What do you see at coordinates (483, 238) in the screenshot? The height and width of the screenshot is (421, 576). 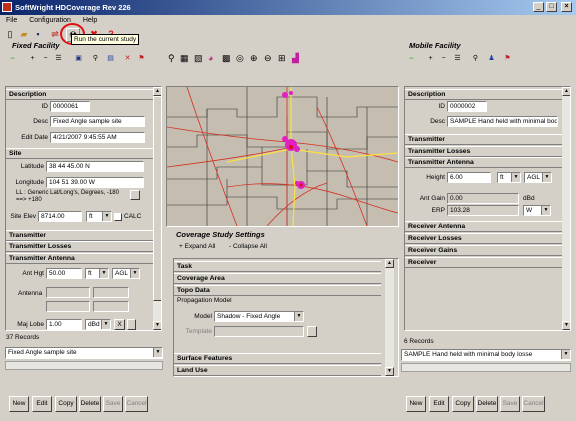 I see `receiver-losses-heading: Receiver Losses` at bounding box center [483, 238].